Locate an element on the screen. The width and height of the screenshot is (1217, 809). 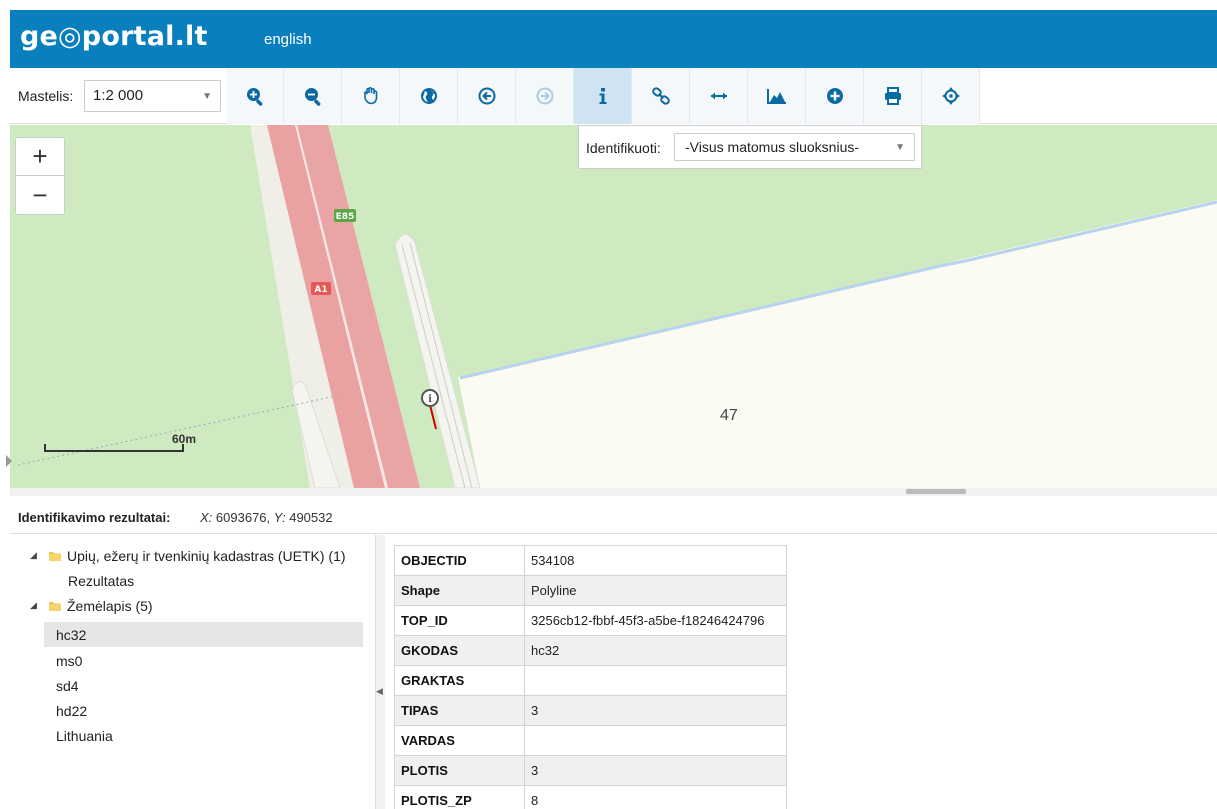
table-row: PLOTIS_ZP 8 is located at coordinates (590, 797).